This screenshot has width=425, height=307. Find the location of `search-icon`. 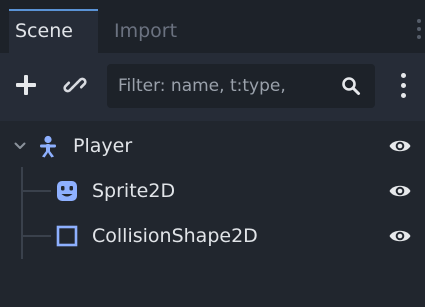

search-icon is located at coordinates (351, 86).